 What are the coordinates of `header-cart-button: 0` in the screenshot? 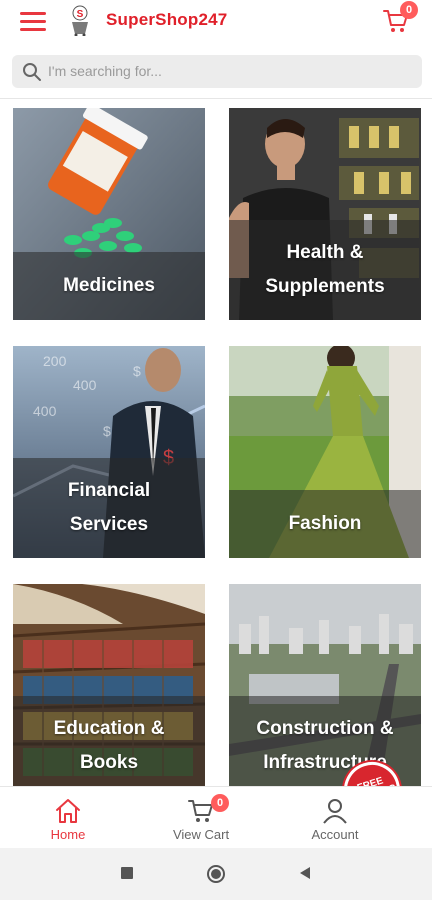 It's located at (400, 17).